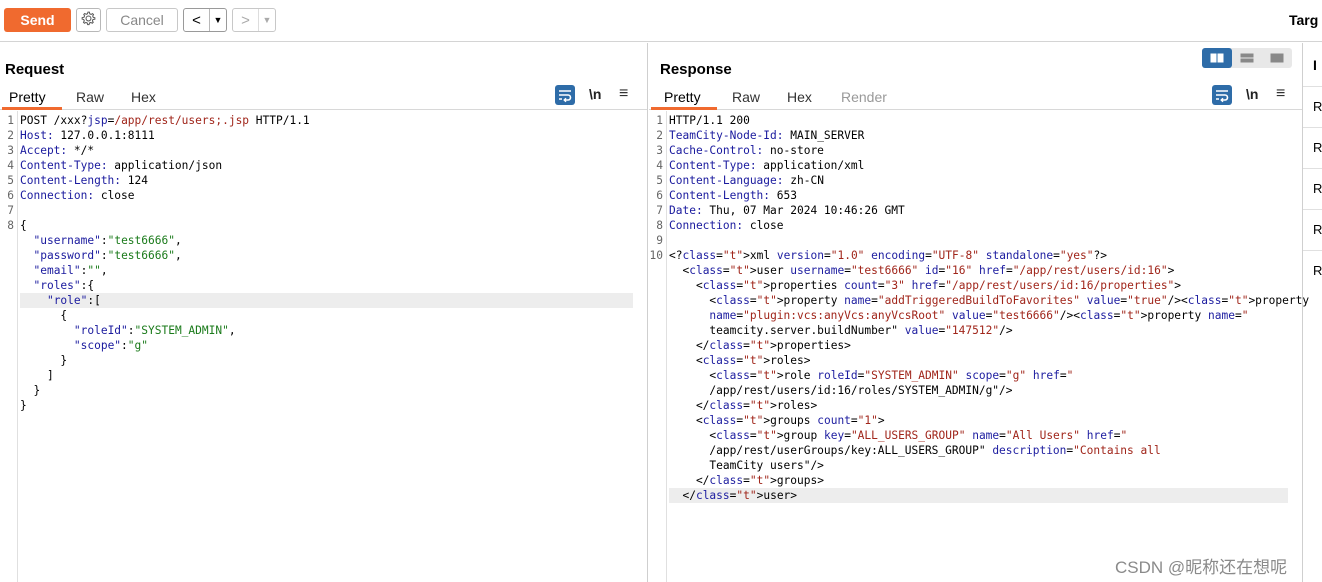 This screenshot has width=1322, height=582. What do you see at coordinates (87, 135) in the screenshot?
I see `code-text: Host: 127.0.0.1:8111` at bounding box center [87, 135].